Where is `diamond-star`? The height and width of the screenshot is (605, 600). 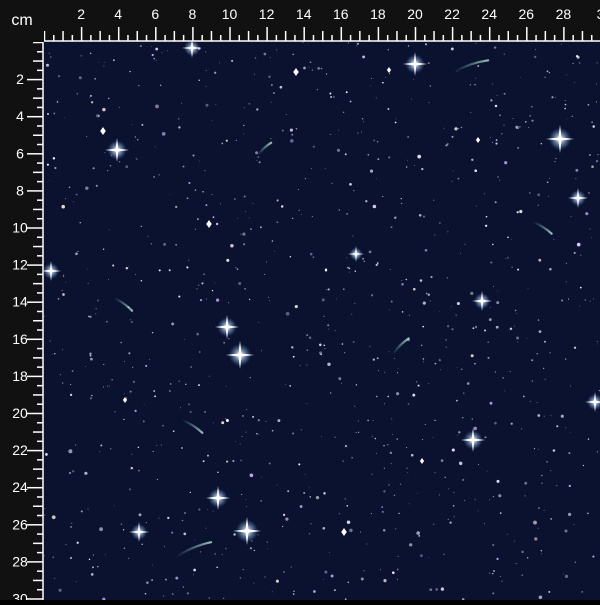 diamond-star is located at coordinates (326, 270).